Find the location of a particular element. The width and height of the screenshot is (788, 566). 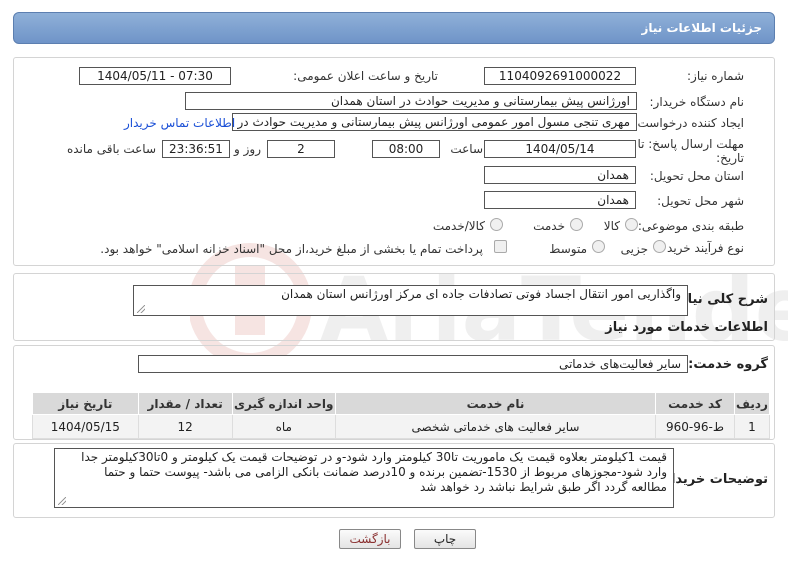

category-radio-goods-service is located at coordinates (496, 224).